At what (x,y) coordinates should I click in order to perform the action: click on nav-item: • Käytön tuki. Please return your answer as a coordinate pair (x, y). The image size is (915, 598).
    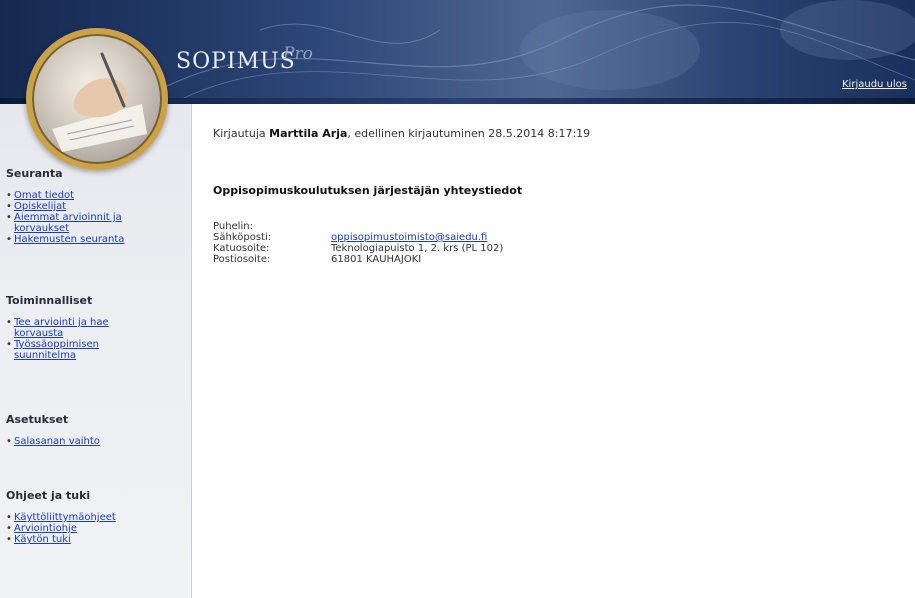
    Looking at the image, I should click on (98, 539).